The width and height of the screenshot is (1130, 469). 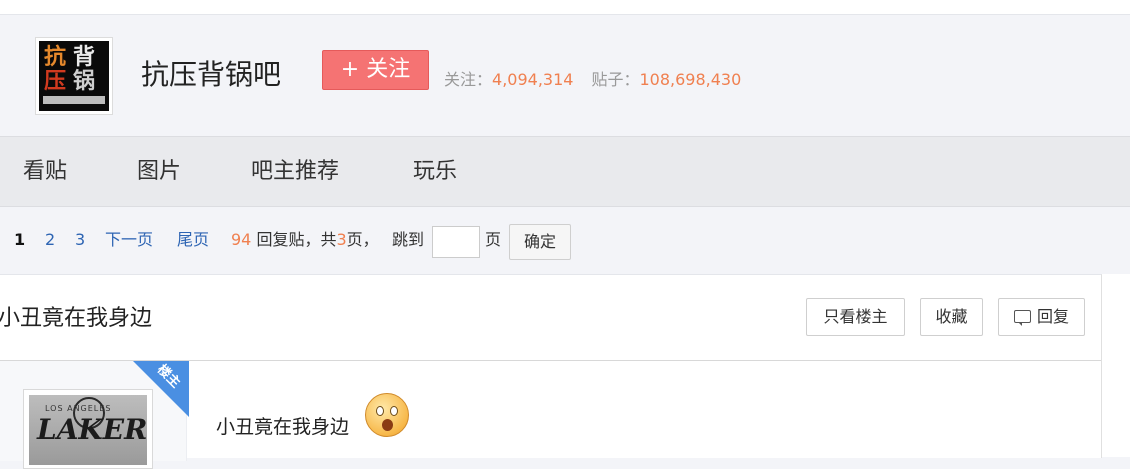 What do you see at coordinates (435, 172) in the screenshot?
I see `tab-fun: 玩乐` at bounding box center [435, 172].